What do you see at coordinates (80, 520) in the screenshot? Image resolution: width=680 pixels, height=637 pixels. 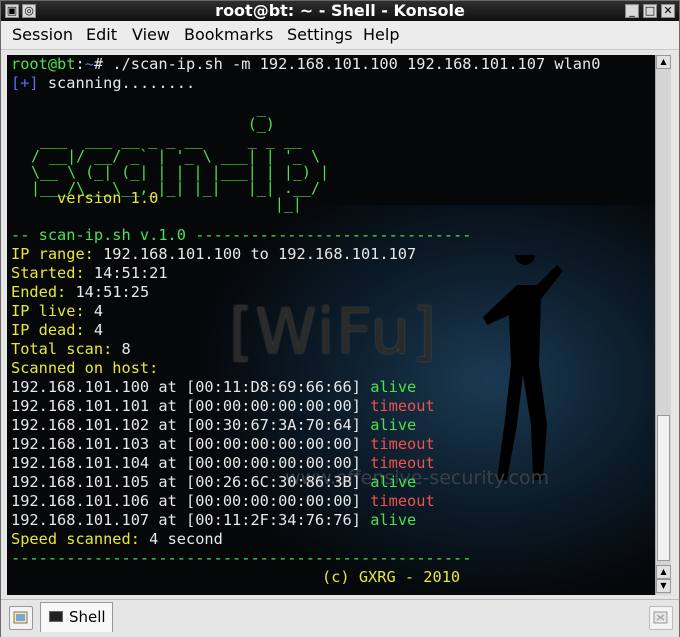 I see `host-ip: 192.168.101.107` at bounding box center [80, 520].